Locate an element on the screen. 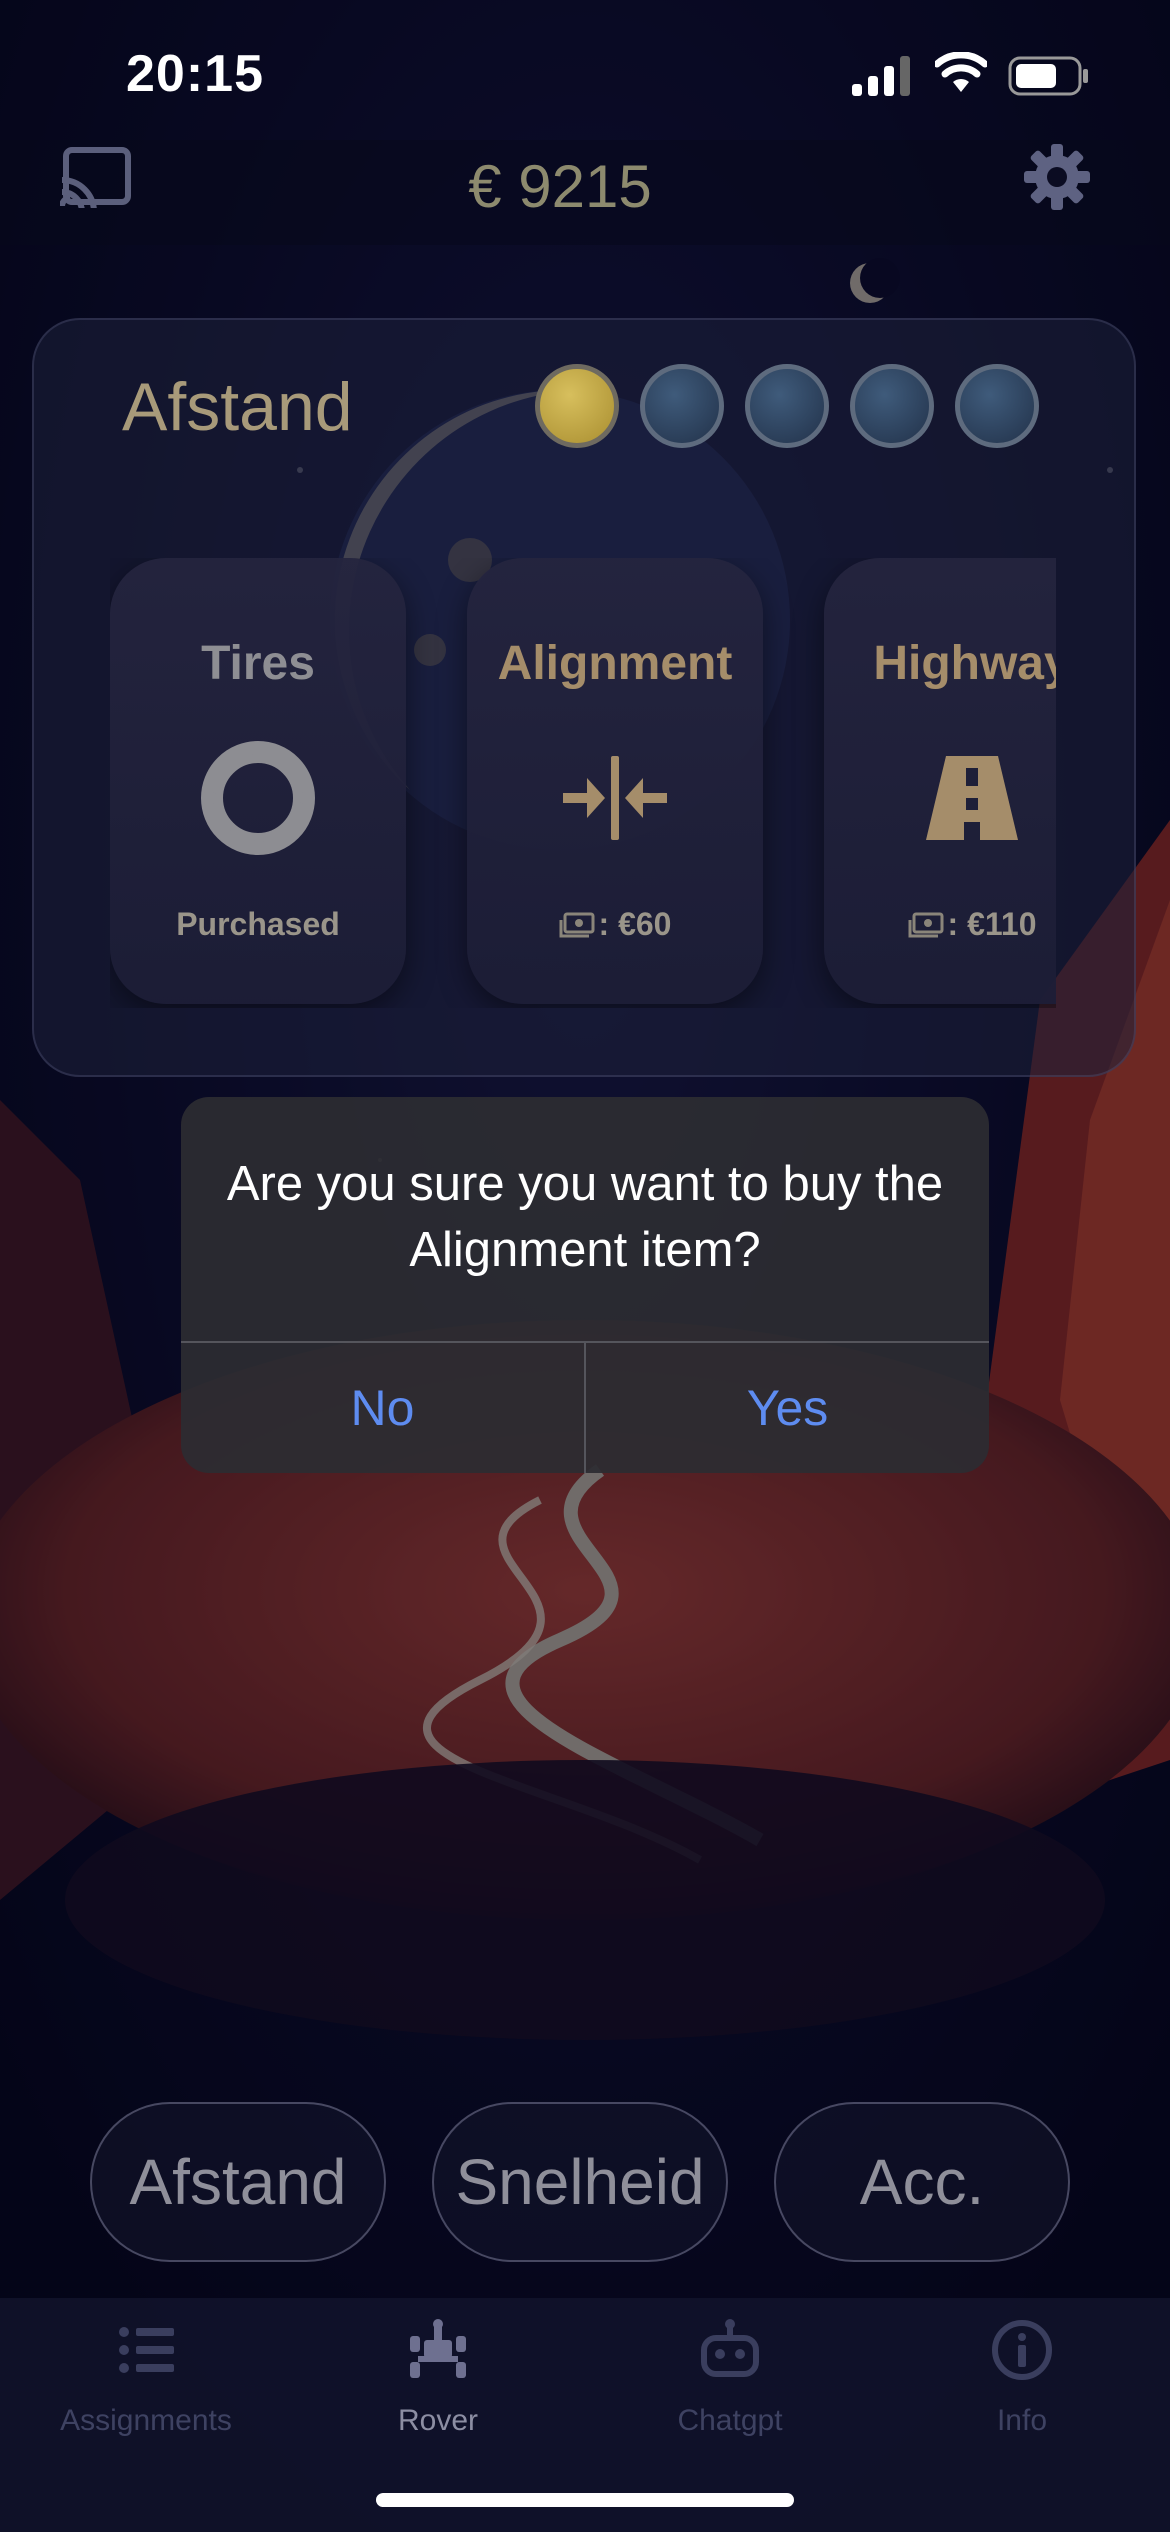  card-title: Alignment is located at coordinates (615, 663).